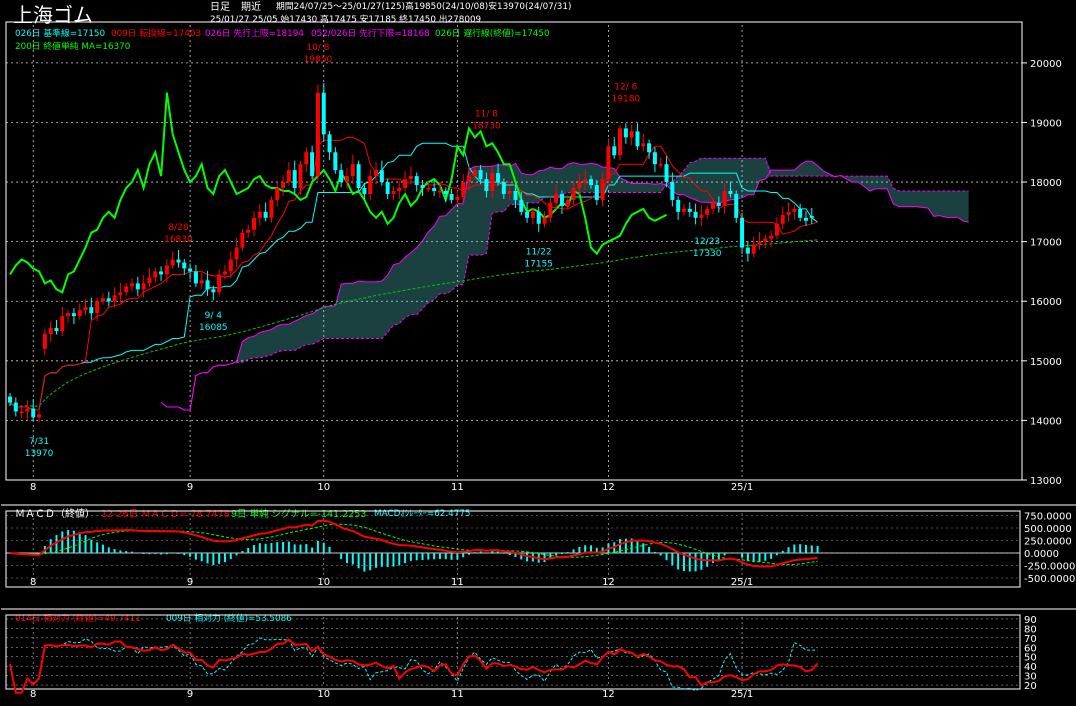  I want to click on annotation-date: 7/31, so click(39, 442).